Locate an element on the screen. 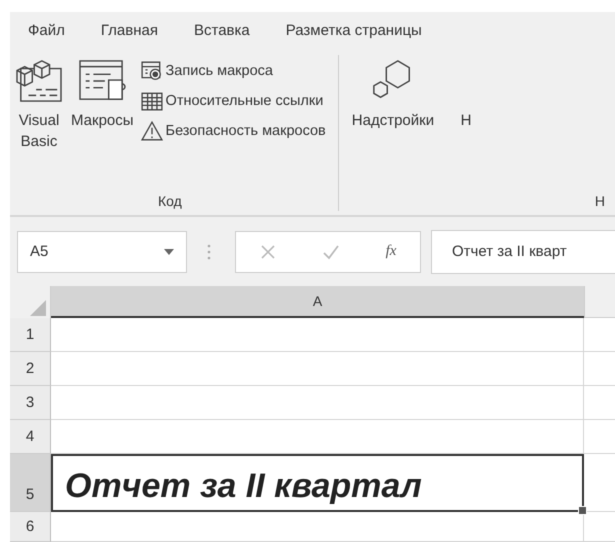 The width and height of the screenshot is (615, 542). row-header: 2 is located at coordinates (30, 369).